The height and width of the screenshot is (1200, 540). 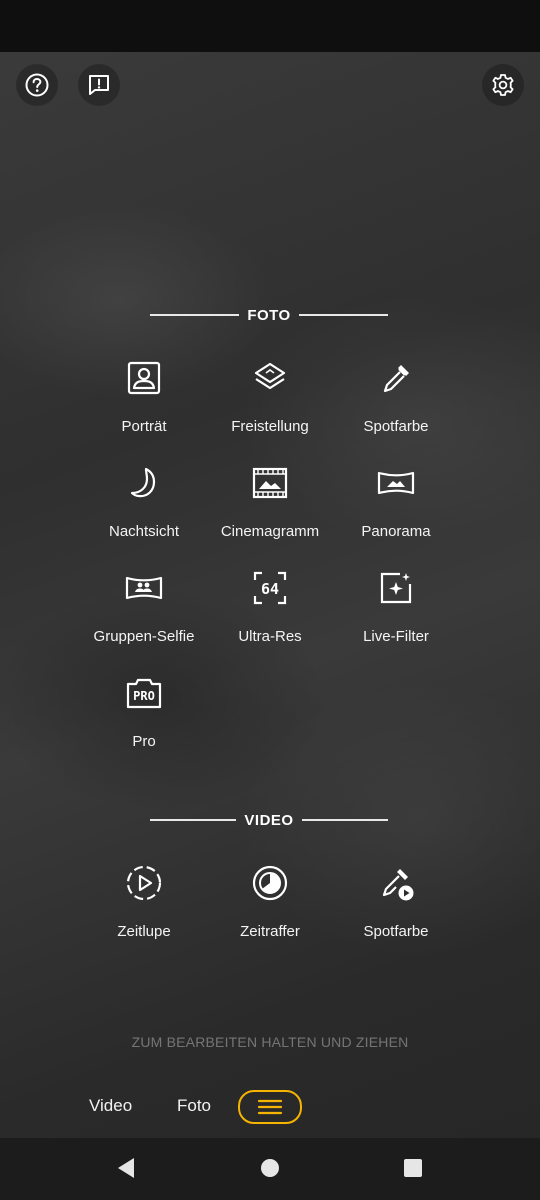 I want to click on home-button, so click(x=270, y=1168).